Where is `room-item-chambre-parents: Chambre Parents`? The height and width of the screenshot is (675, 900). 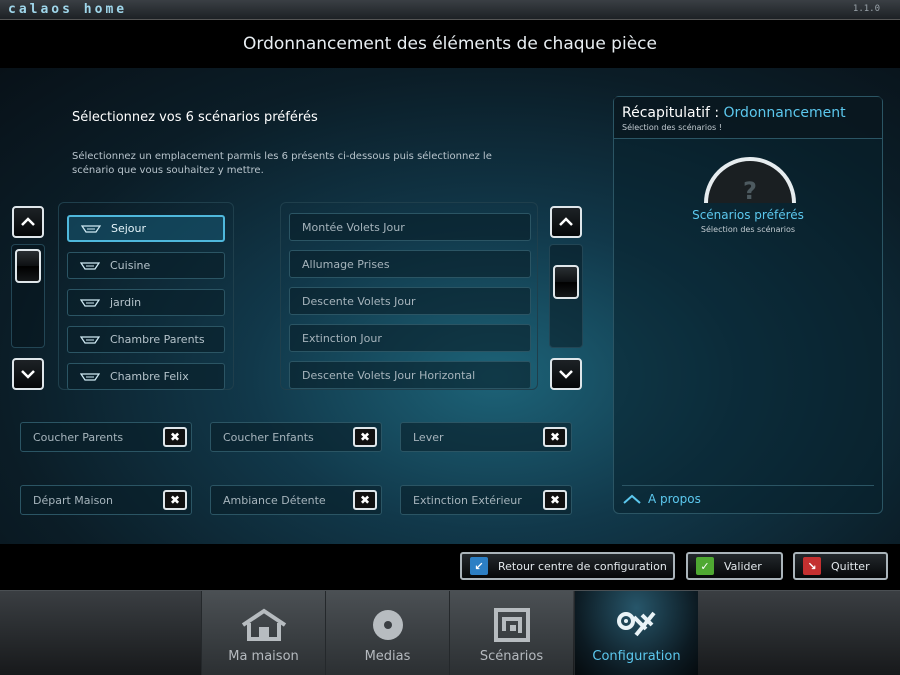
room-item-chambre-parents: Chambre Parents is located at coordinates (146, 339).